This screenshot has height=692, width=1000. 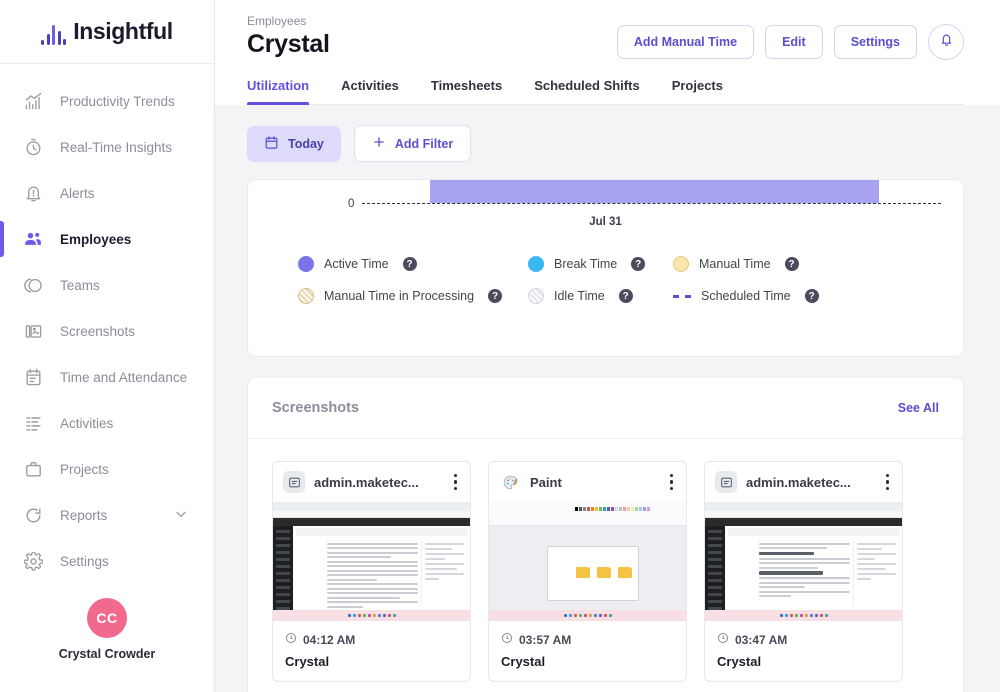 I want to click on screenshot-user: Crystal, so click(x=307, y=661).